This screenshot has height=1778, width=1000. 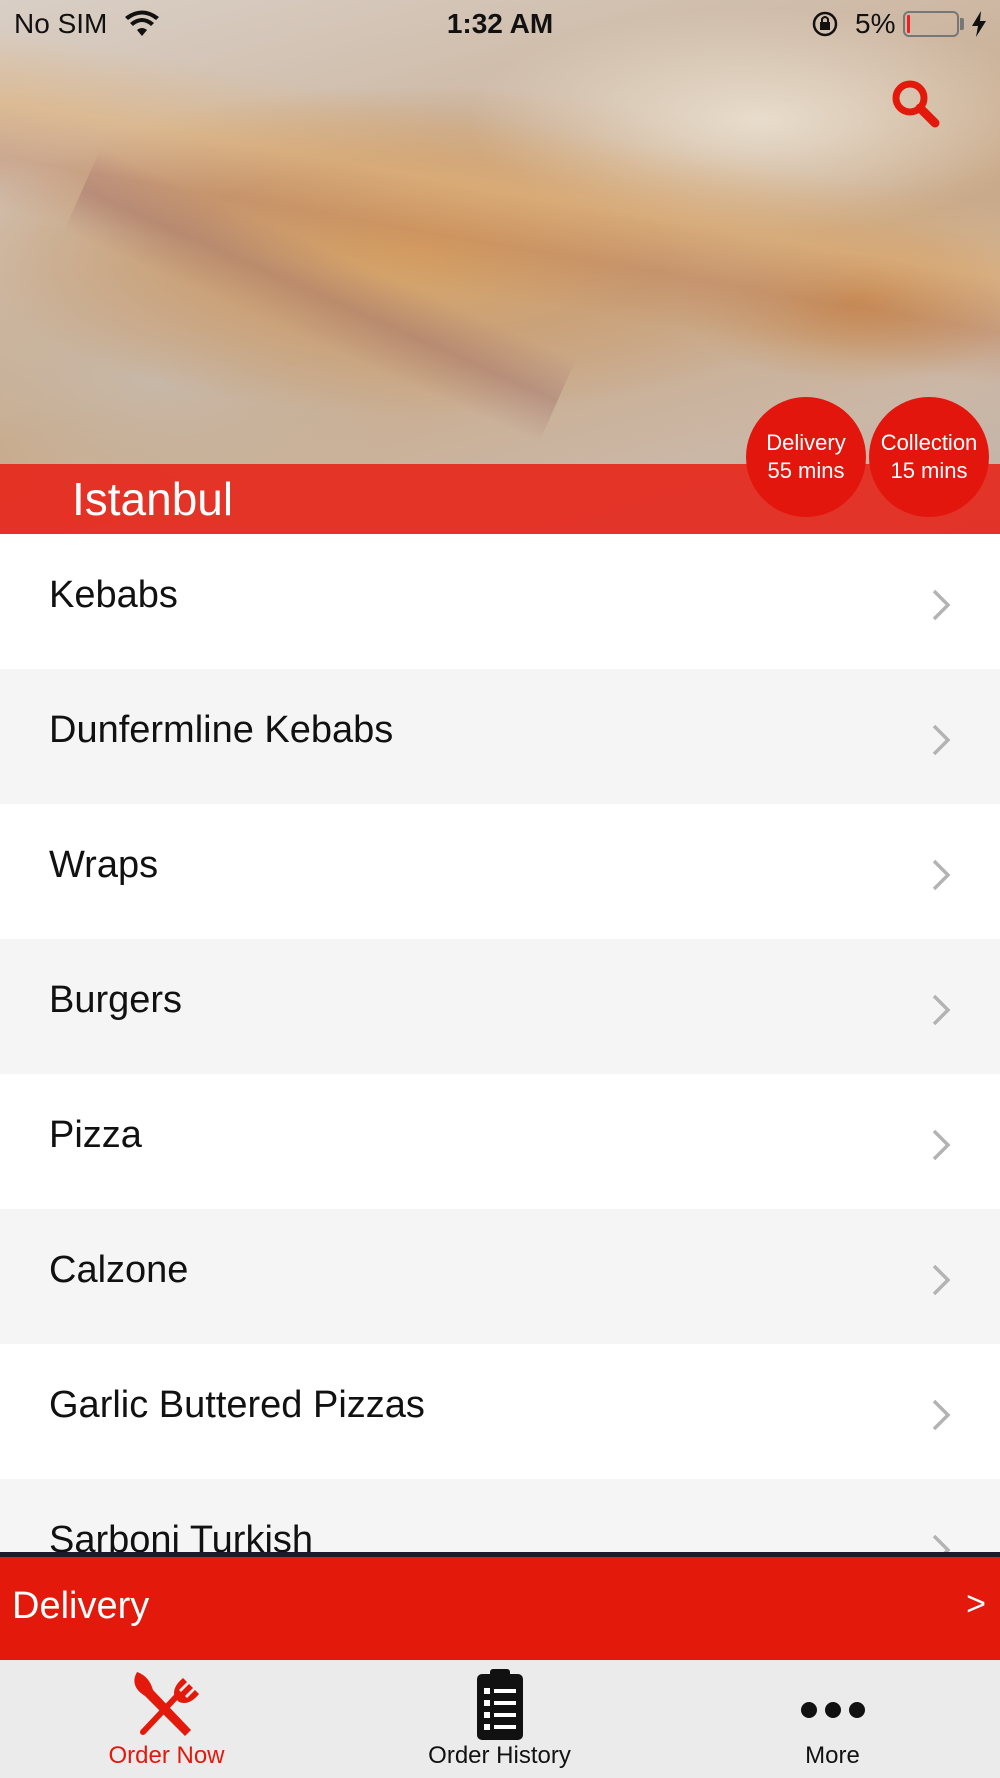 What do you see at coordinates (81, 1606) in the screenshot?
I see `order-mode-label: Delivery` at bounding box center [81, 1606].